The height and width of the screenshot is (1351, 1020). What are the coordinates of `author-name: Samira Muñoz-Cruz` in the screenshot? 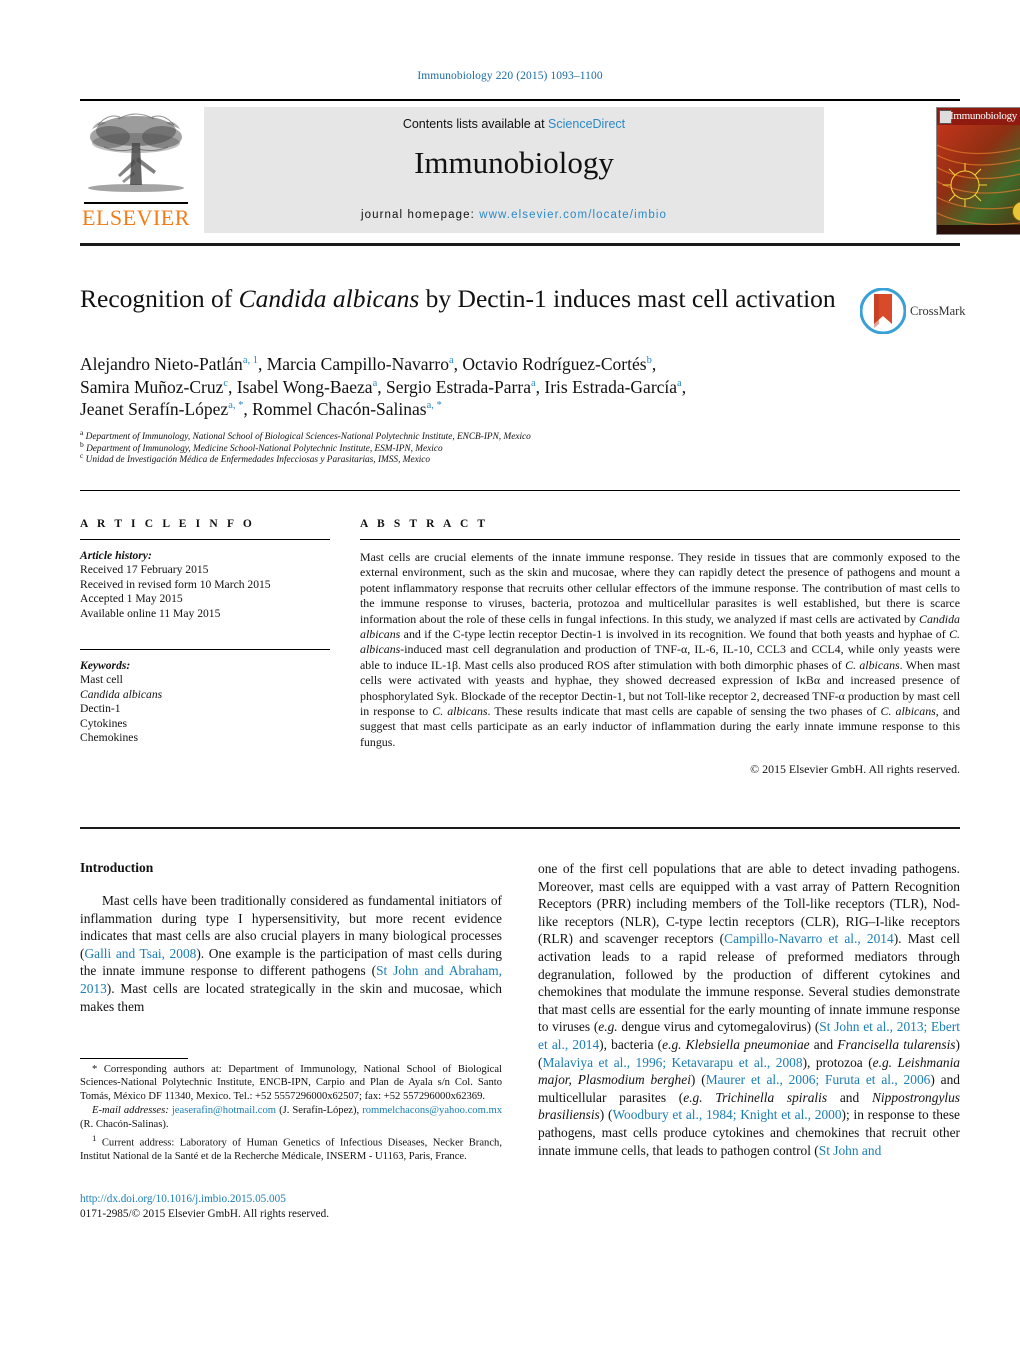 It's located at (152, 386).